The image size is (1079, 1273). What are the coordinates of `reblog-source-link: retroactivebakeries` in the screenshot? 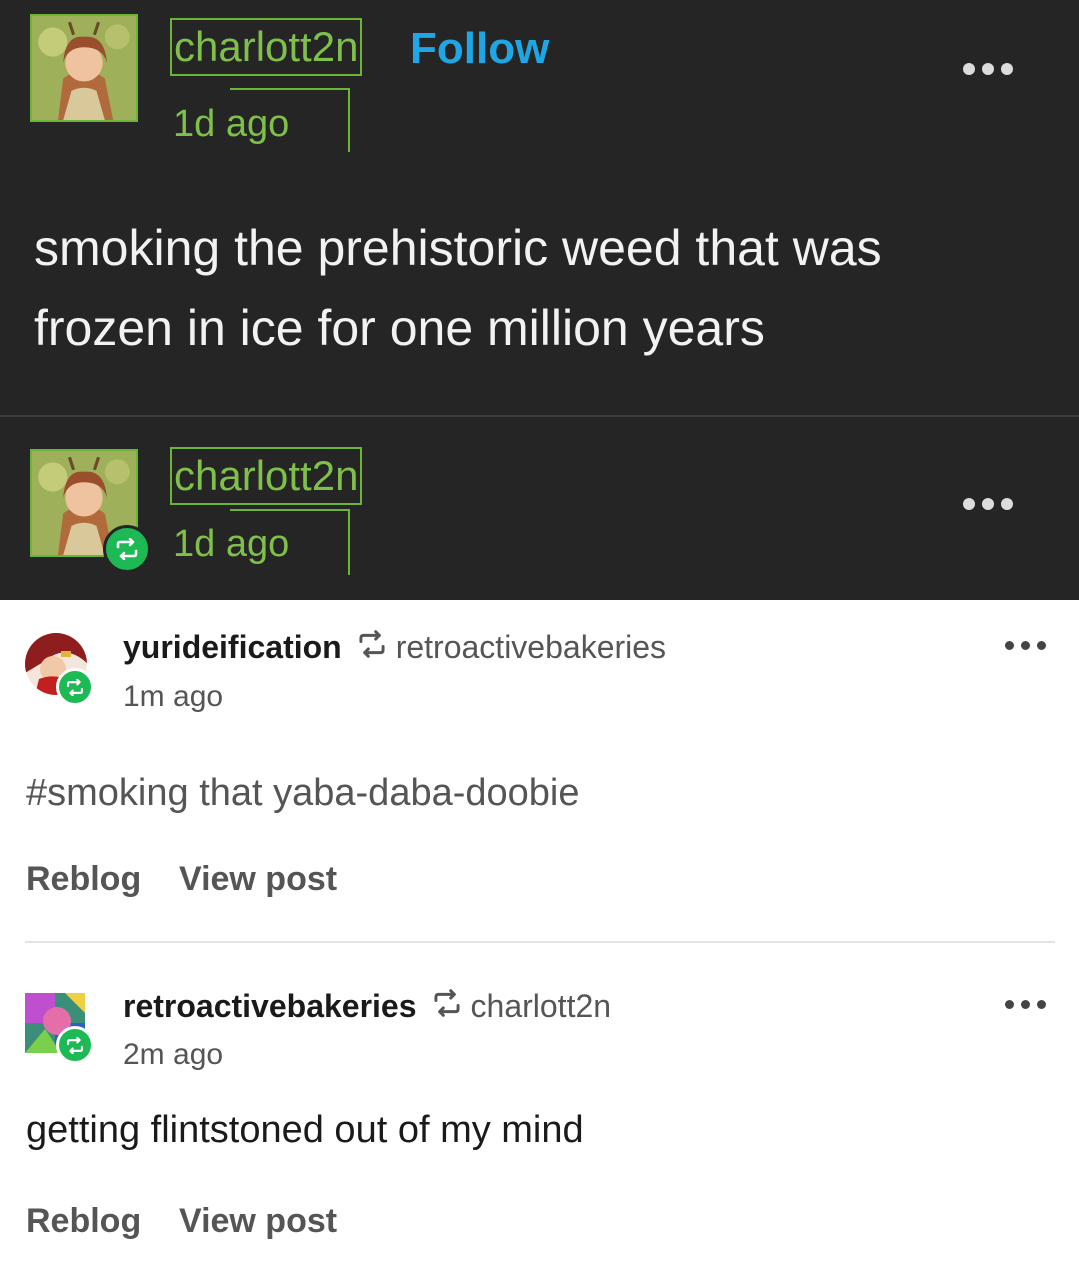 It's located at (531, 647).